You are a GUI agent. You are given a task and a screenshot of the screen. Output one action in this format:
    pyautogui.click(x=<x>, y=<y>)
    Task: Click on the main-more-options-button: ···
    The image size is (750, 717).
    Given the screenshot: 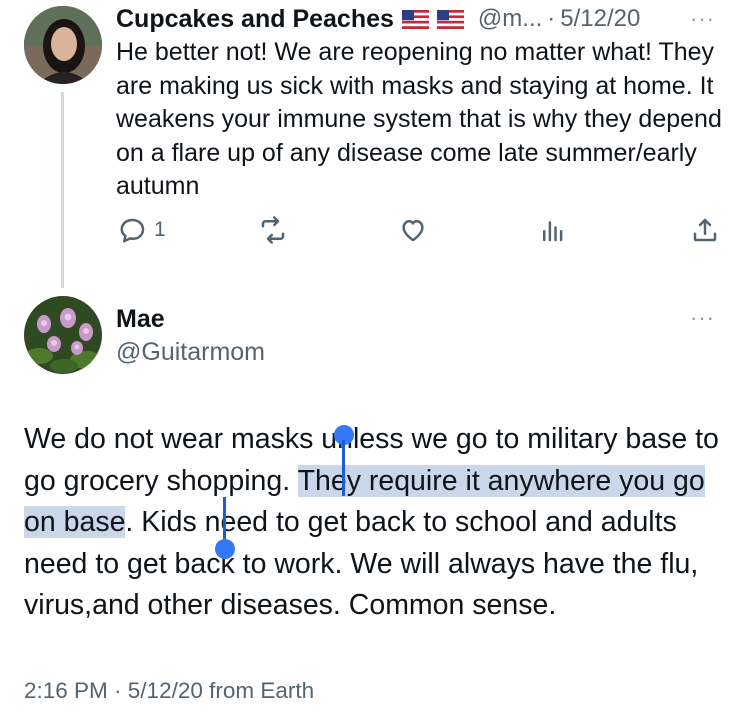 What is the action you would take?
    pyautogui.click(x=702, y=318)
    